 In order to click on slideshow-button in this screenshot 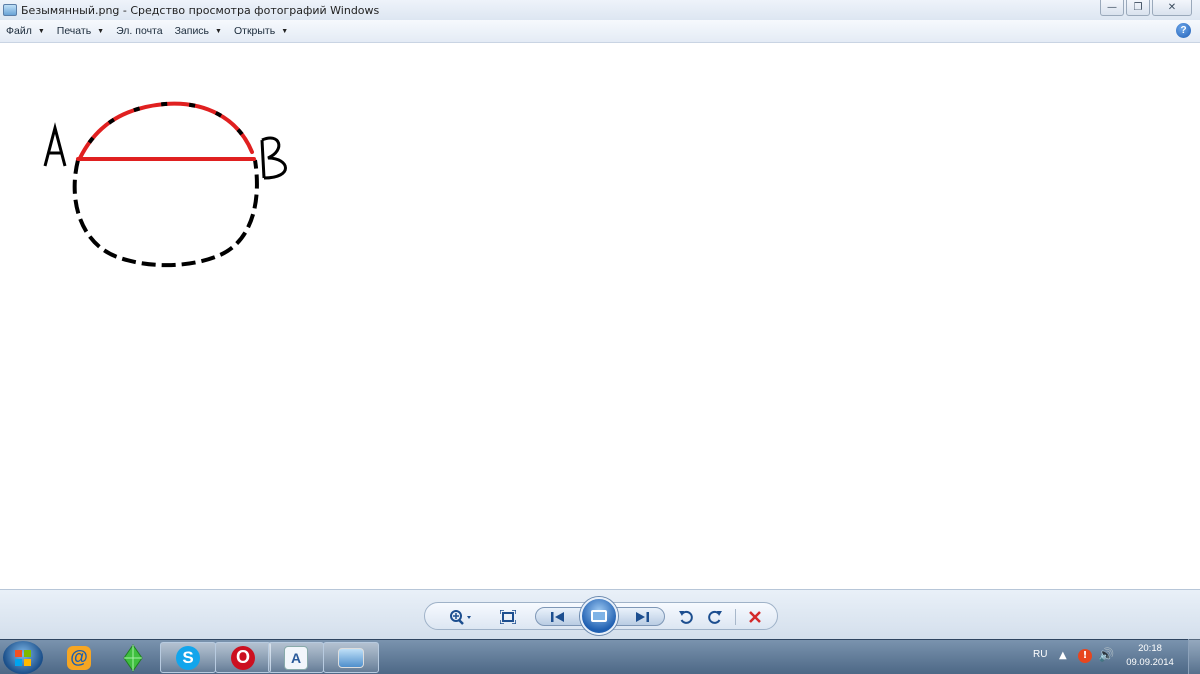, I will do `click(599, 616)`.